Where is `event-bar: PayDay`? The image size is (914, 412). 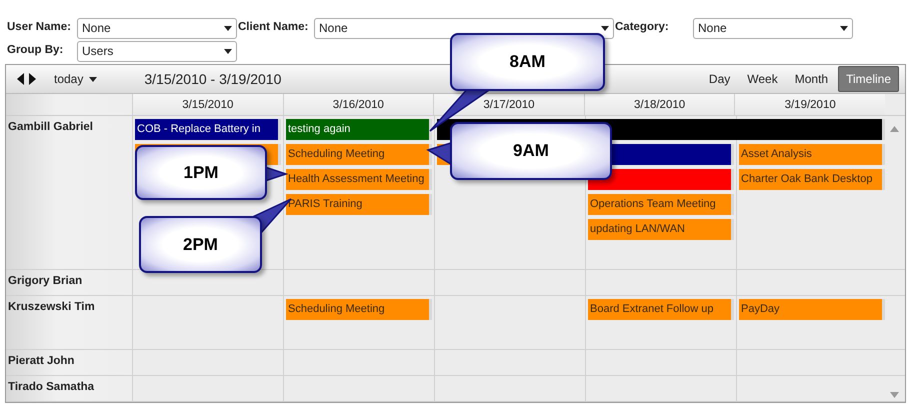 event-bar: PayDay is located at coordinates (812, 309).